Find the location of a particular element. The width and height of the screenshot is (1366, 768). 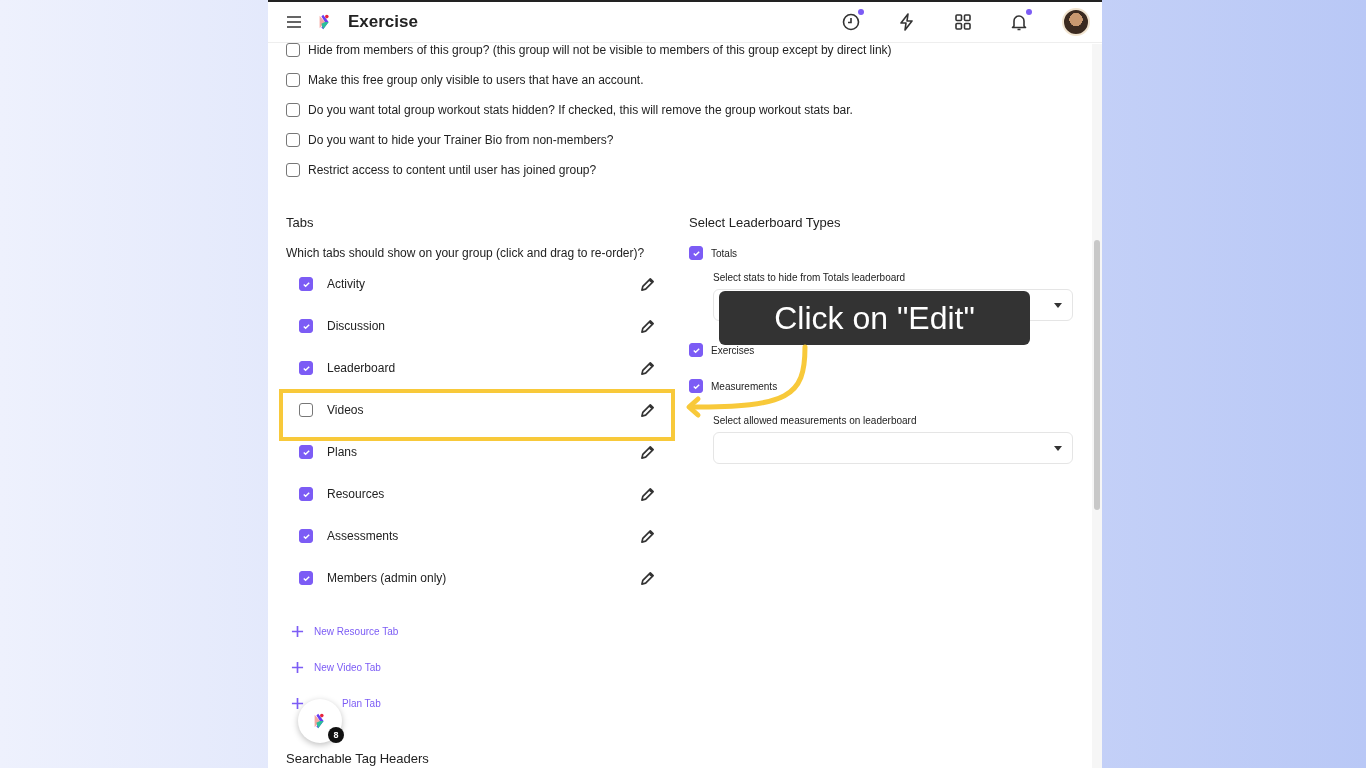

checkbox-label: Do you want to hide your Trainer Bio from non-members? is located at coordinates (461, 140).